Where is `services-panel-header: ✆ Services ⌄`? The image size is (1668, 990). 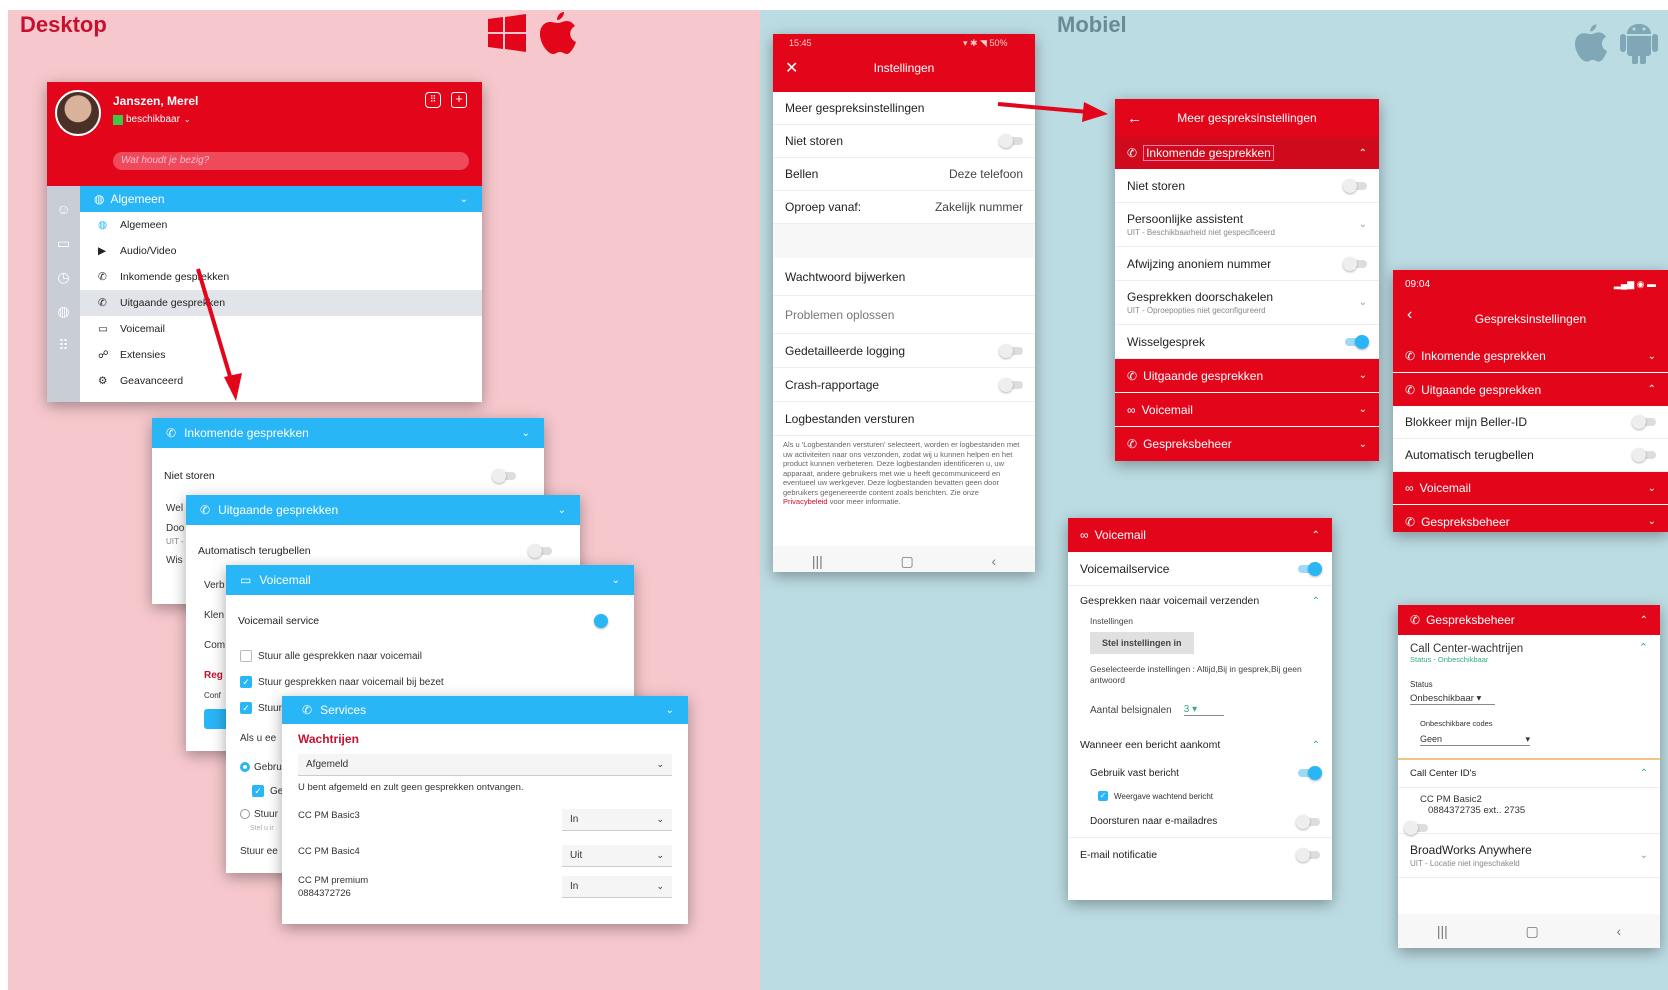
services-panel-header: ✆ Services ⌄ is located at coordinates (485, 710).